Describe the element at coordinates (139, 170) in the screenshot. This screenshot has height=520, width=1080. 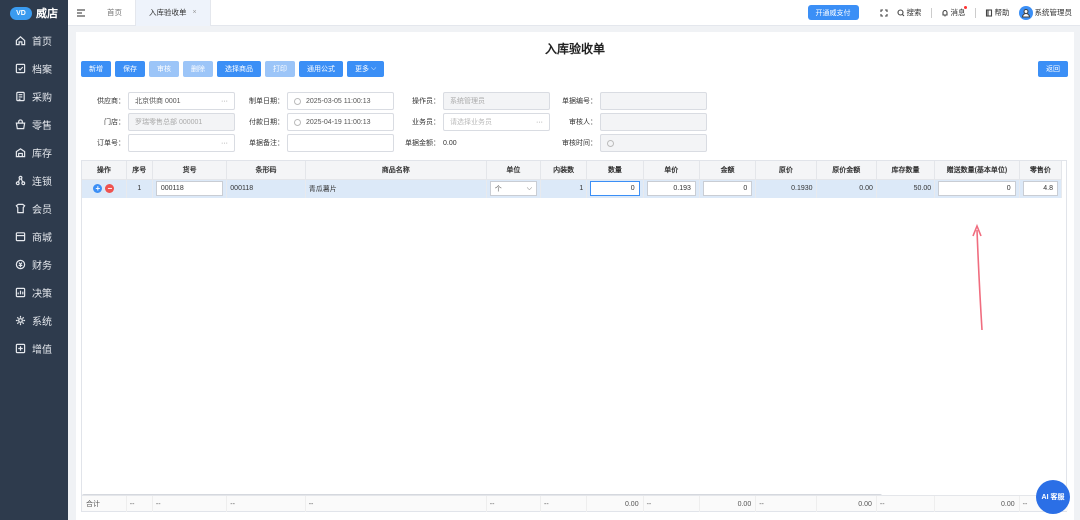
I see `column-header: 序号` at that location.